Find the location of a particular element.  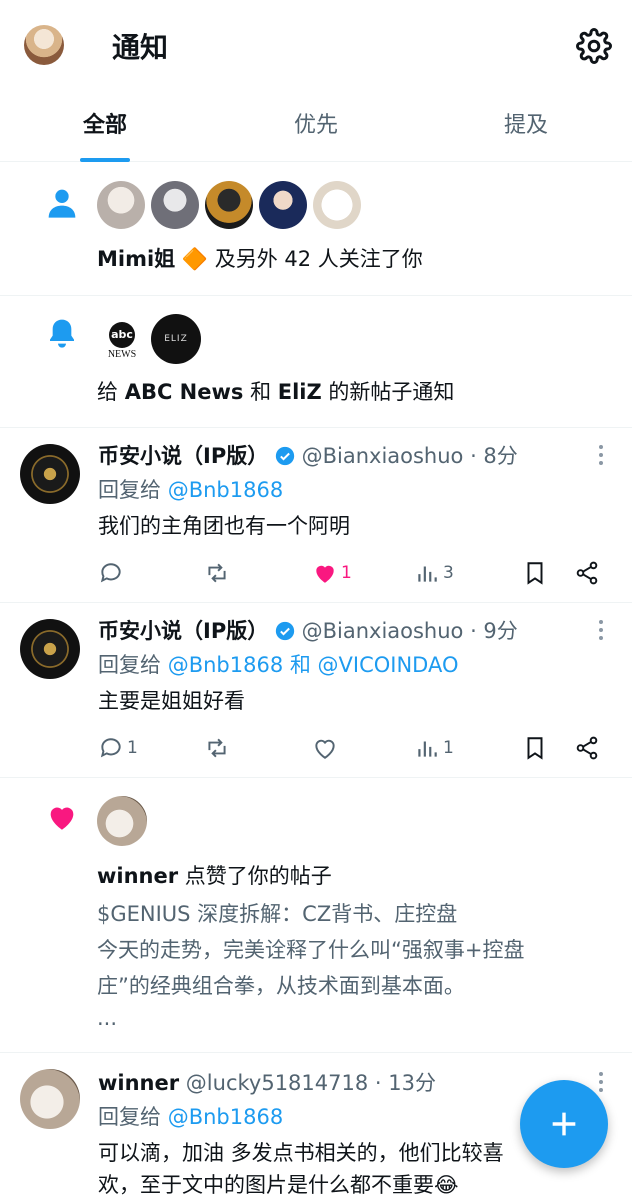

tab-mentions: 提及 is located at coordinates (526, 126).